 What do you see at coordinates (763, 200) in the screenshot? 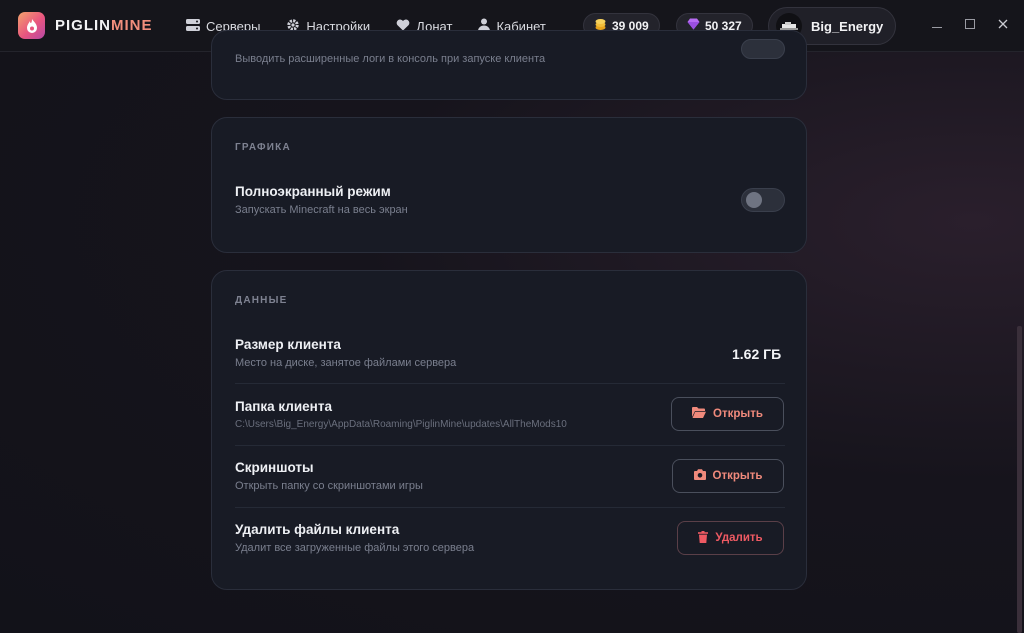
I see `fullscreen-toggle` at bounding box center [763, 200].